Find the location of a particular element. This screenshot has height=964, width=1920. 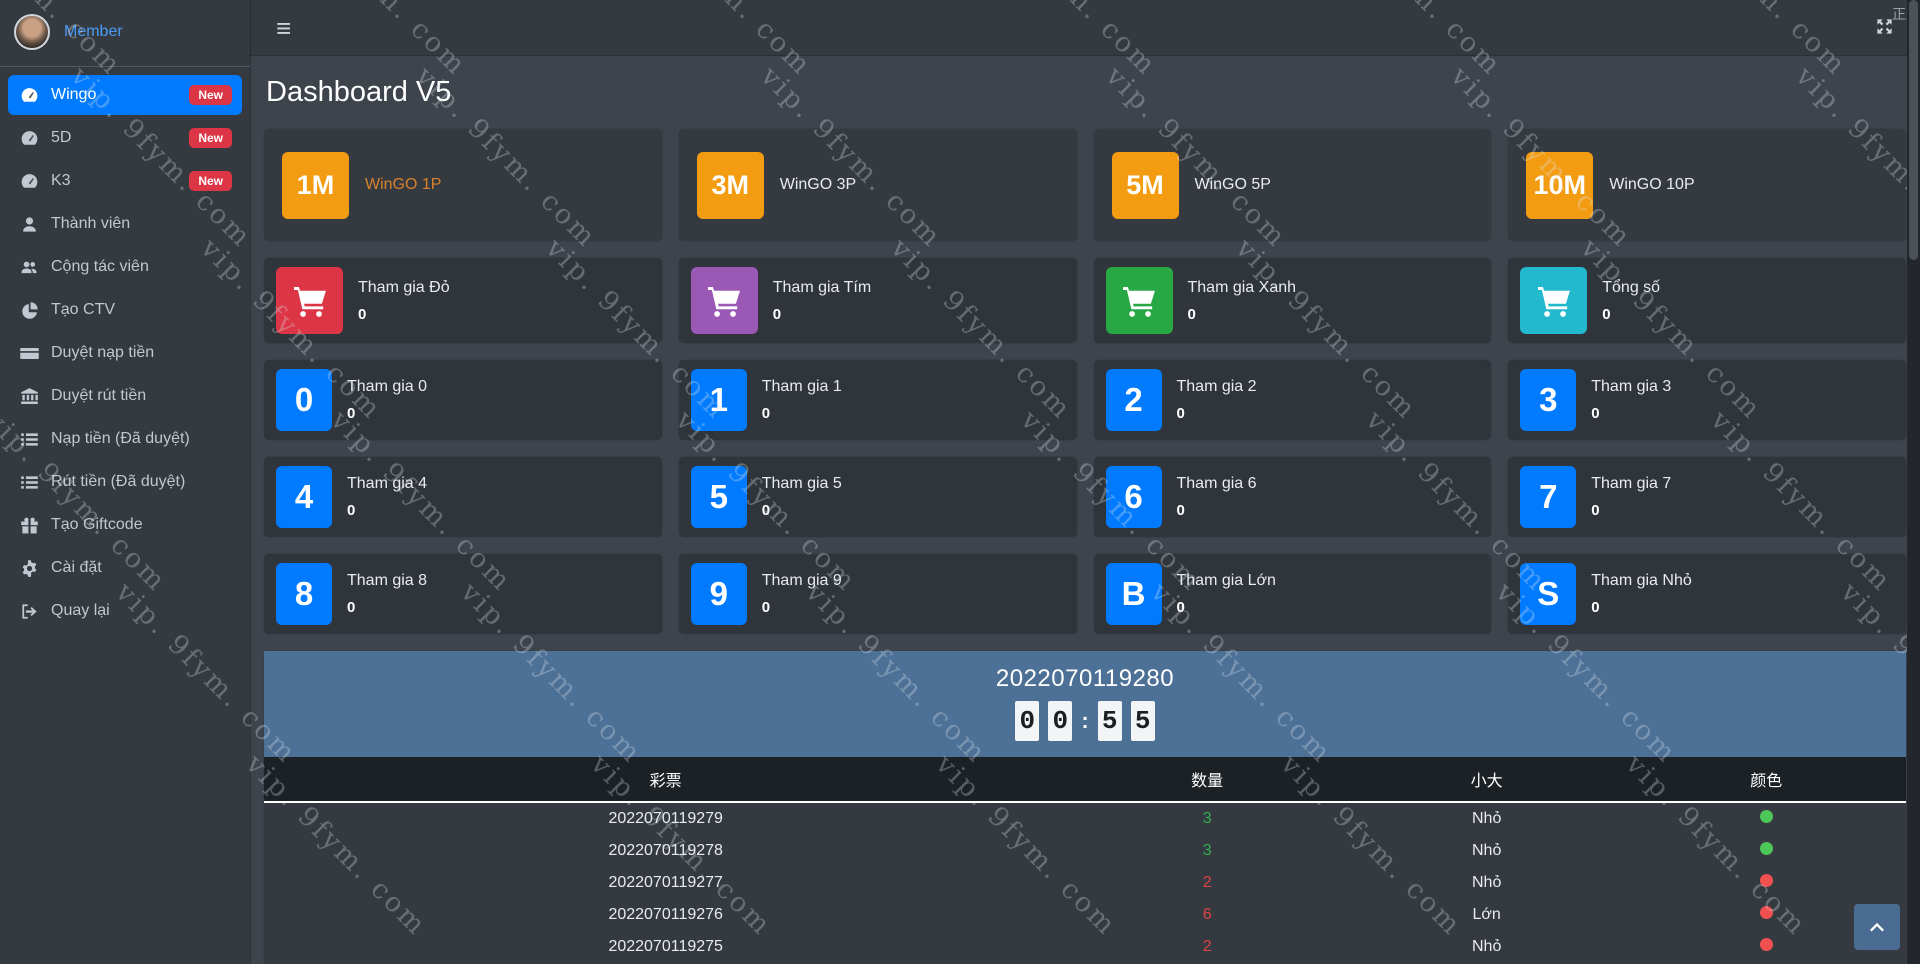

sidebar-toggle-button: ≡ is located at coordinates (283, 28).